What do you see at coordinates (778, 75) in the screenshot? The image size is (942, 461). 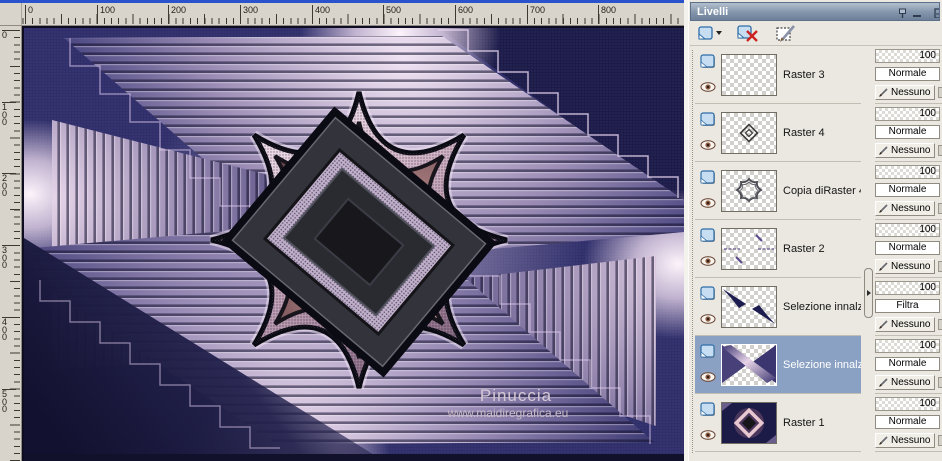 I see `layer-row-raster3: Raster 3` at bounding box center [778, 75].